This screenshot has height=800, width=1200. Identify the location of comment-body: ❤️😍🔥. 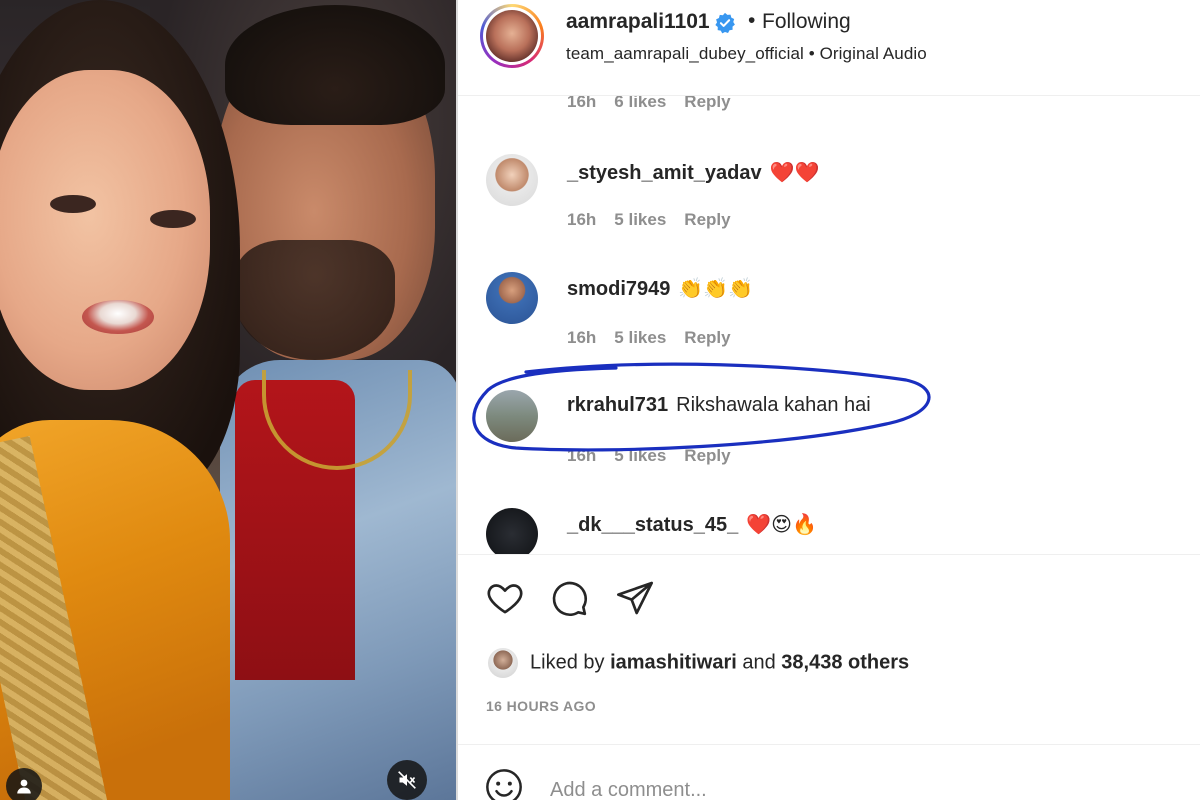
(781, 525).